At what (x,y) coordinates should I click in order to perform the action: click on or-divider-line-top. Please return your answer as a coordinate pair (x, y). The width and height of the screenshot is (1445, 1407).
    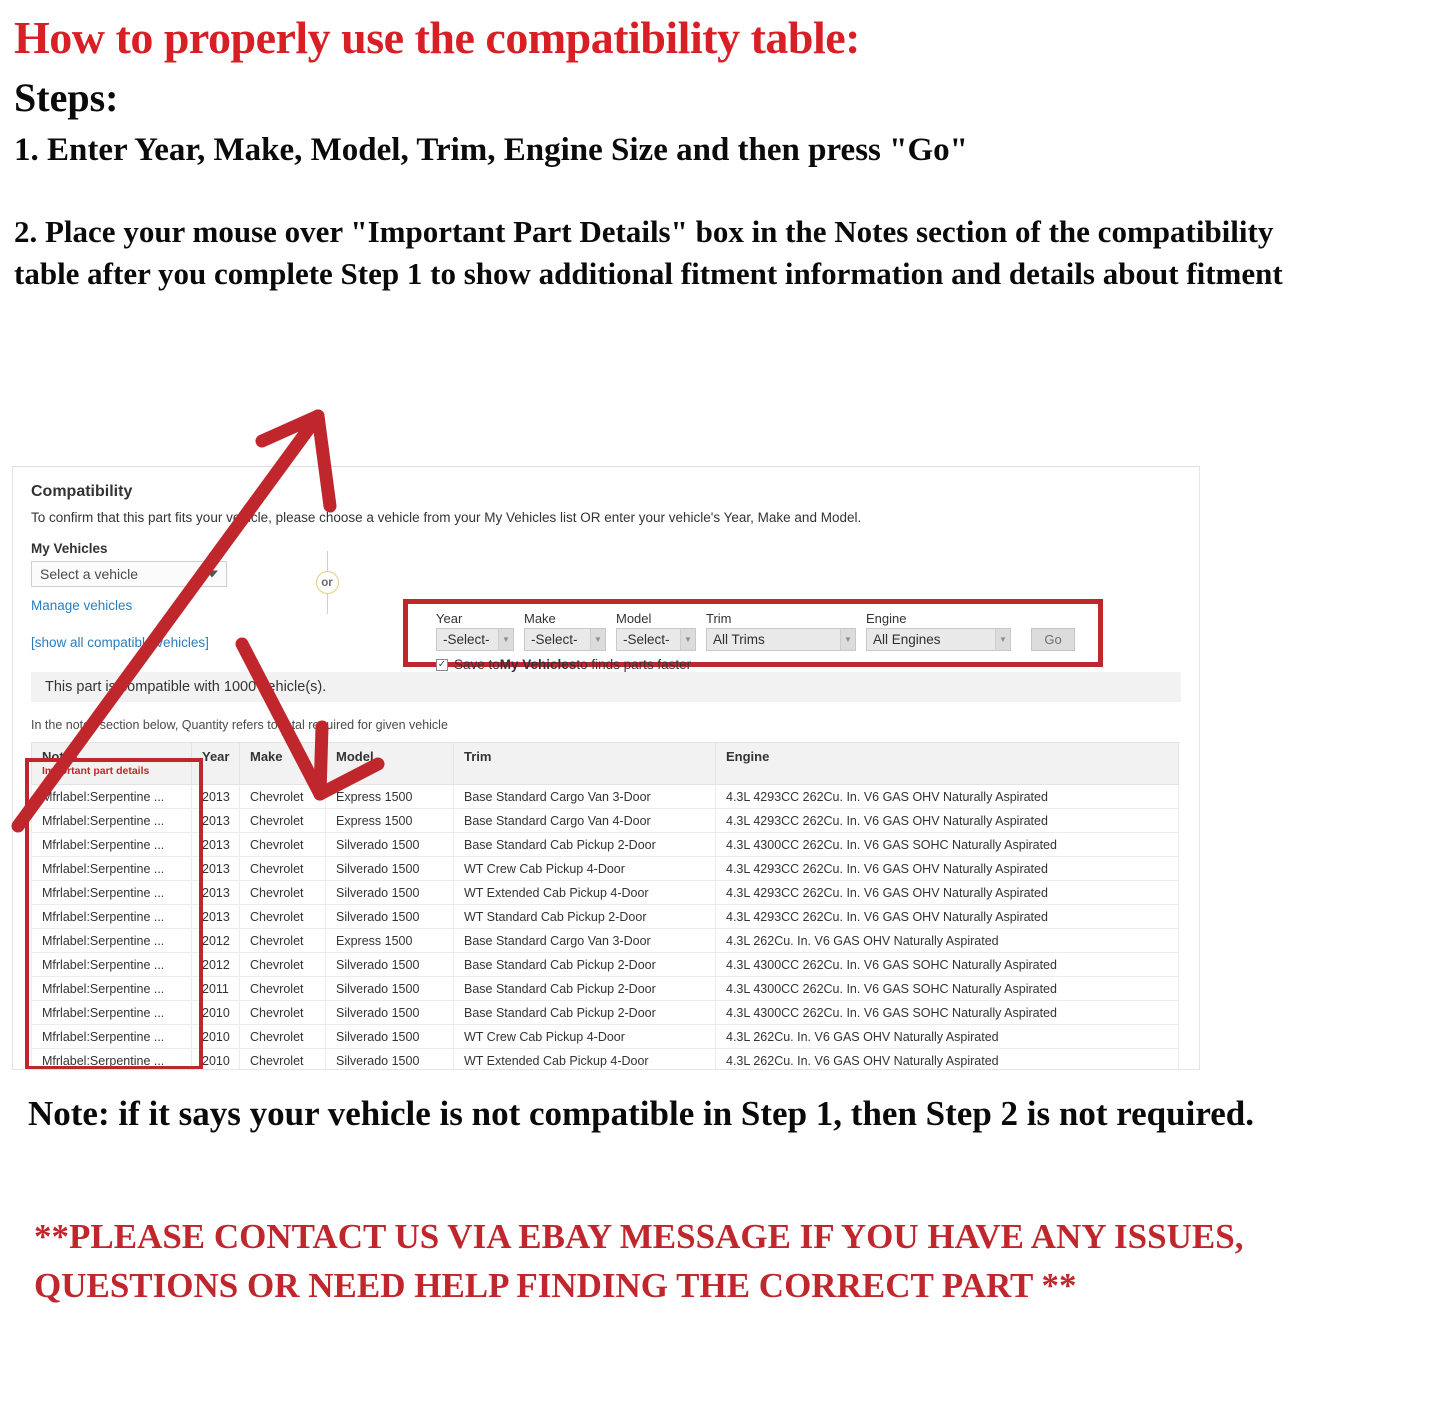
    Looking at the image, I should click on (327, 561).